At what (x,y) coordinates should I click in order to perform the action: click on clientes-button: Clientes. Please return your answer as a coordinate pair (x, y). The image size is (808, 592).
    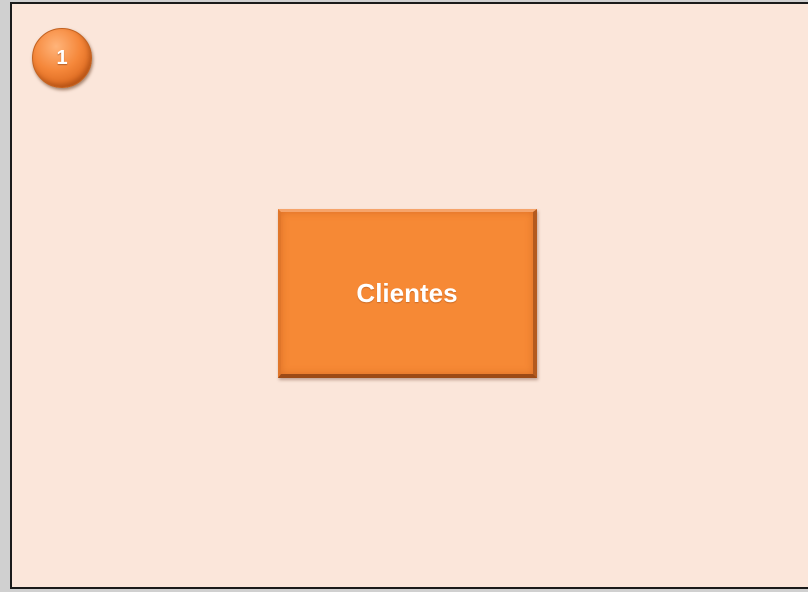
    Looking at the image, I should click on (407, 293).